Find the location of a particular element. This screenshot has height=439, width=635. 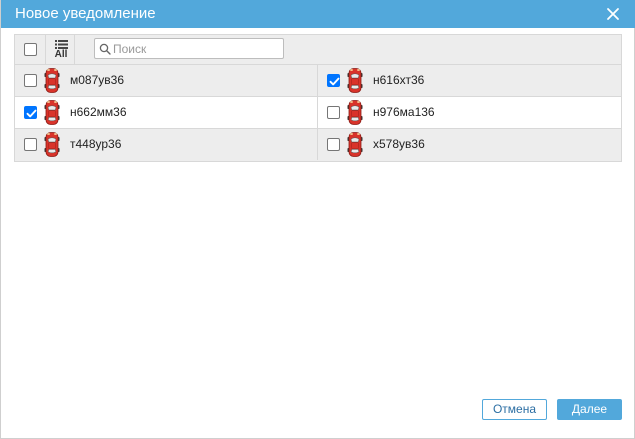

grid-toolbar: All is located at coordinates (318, 50).